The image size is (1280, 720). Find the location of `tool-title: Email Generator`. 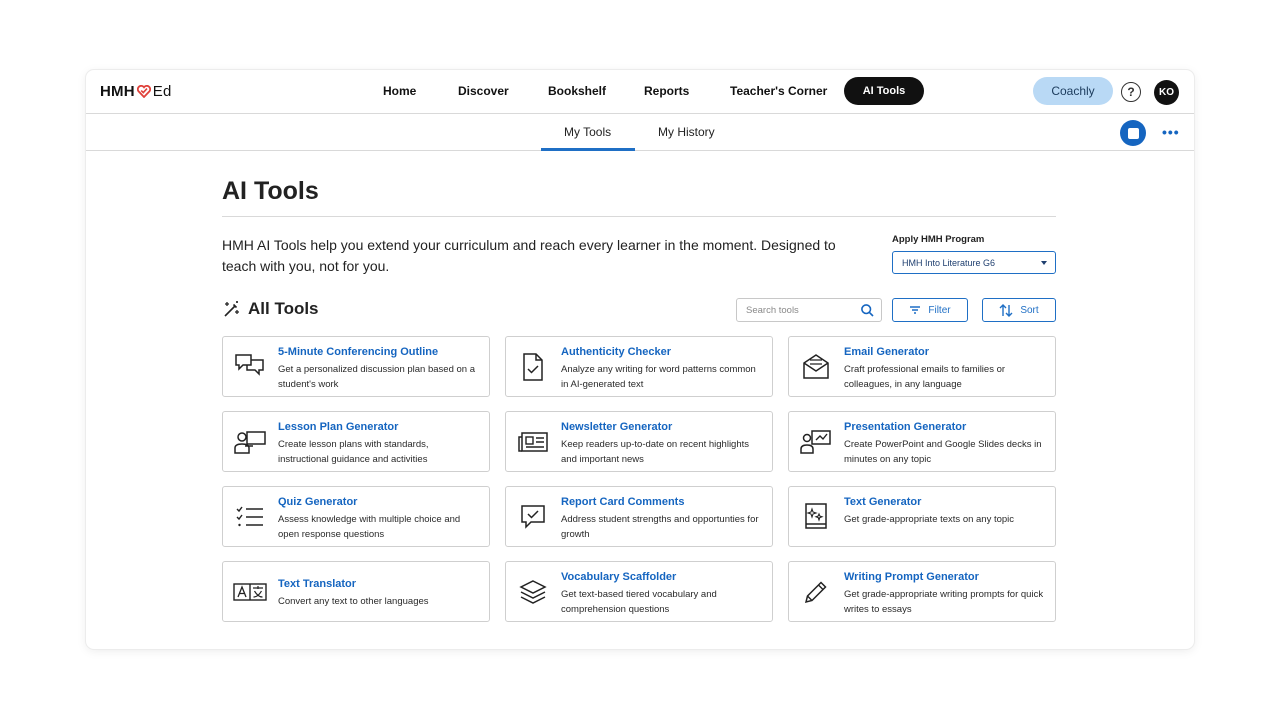

tool-title: Email Generator is located at coordinates (886, 352).